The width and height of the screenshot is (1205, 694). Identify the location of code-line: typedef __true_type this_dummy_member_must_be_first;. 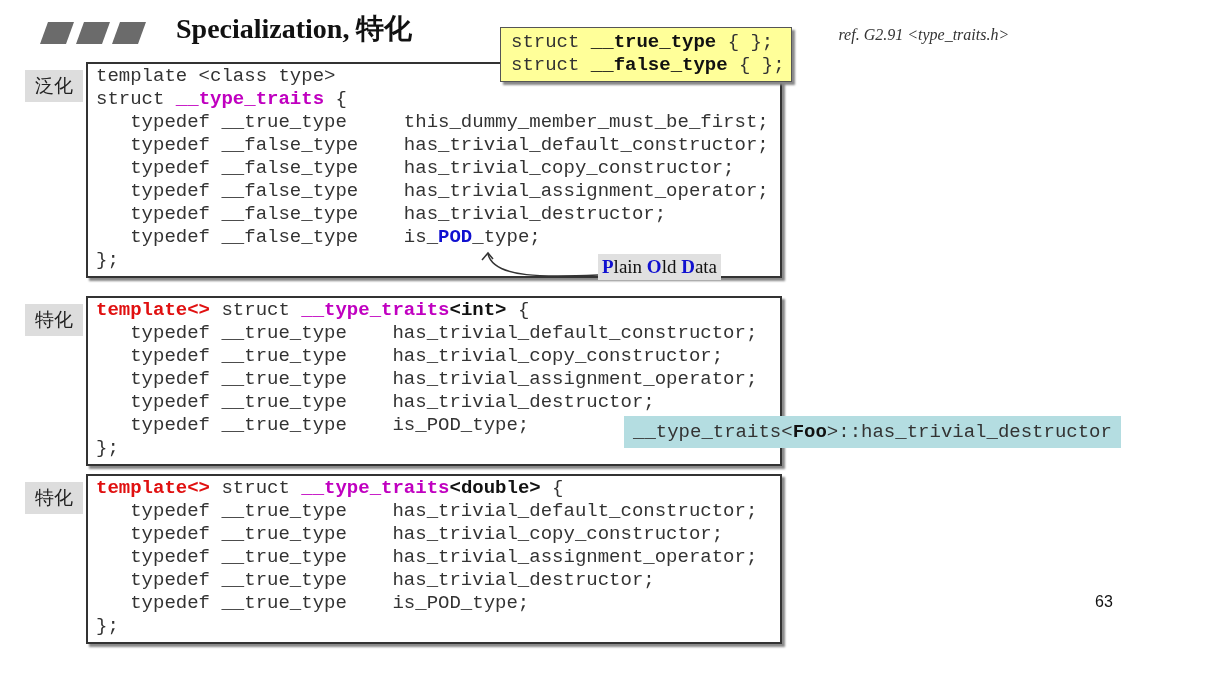
(449, 122).